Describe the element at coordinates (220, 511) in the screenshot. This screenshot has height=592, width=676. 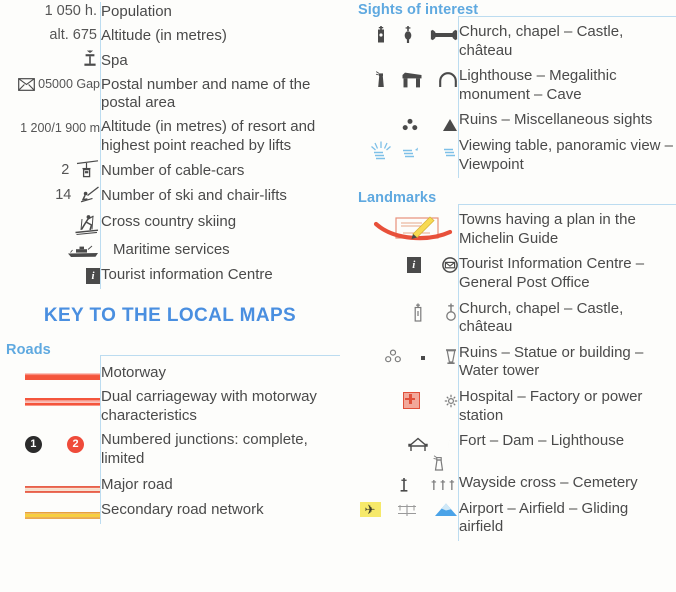
I see `legend-label-secondary-road: Secondary road network` at that location.